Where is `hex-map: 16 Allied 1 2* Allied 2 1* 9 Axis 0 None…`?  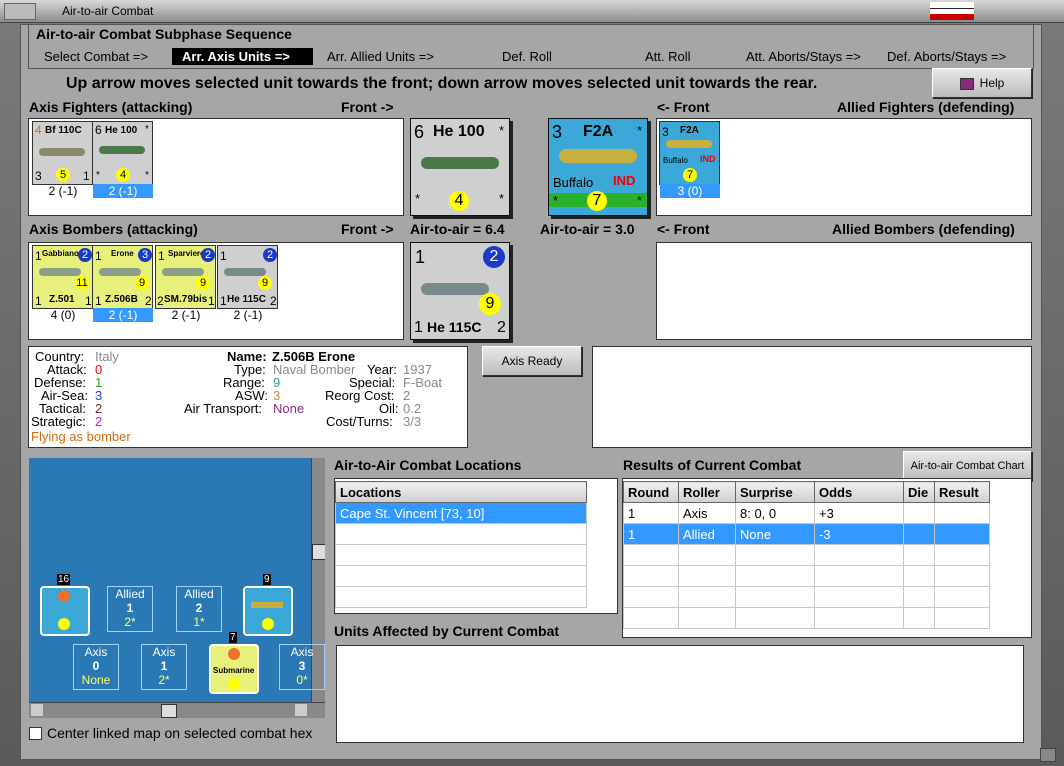
hex-map: 16 Allied 1 2* Allied 2 1* 9 Axis 0 None… is located at coordinates (177, 588).